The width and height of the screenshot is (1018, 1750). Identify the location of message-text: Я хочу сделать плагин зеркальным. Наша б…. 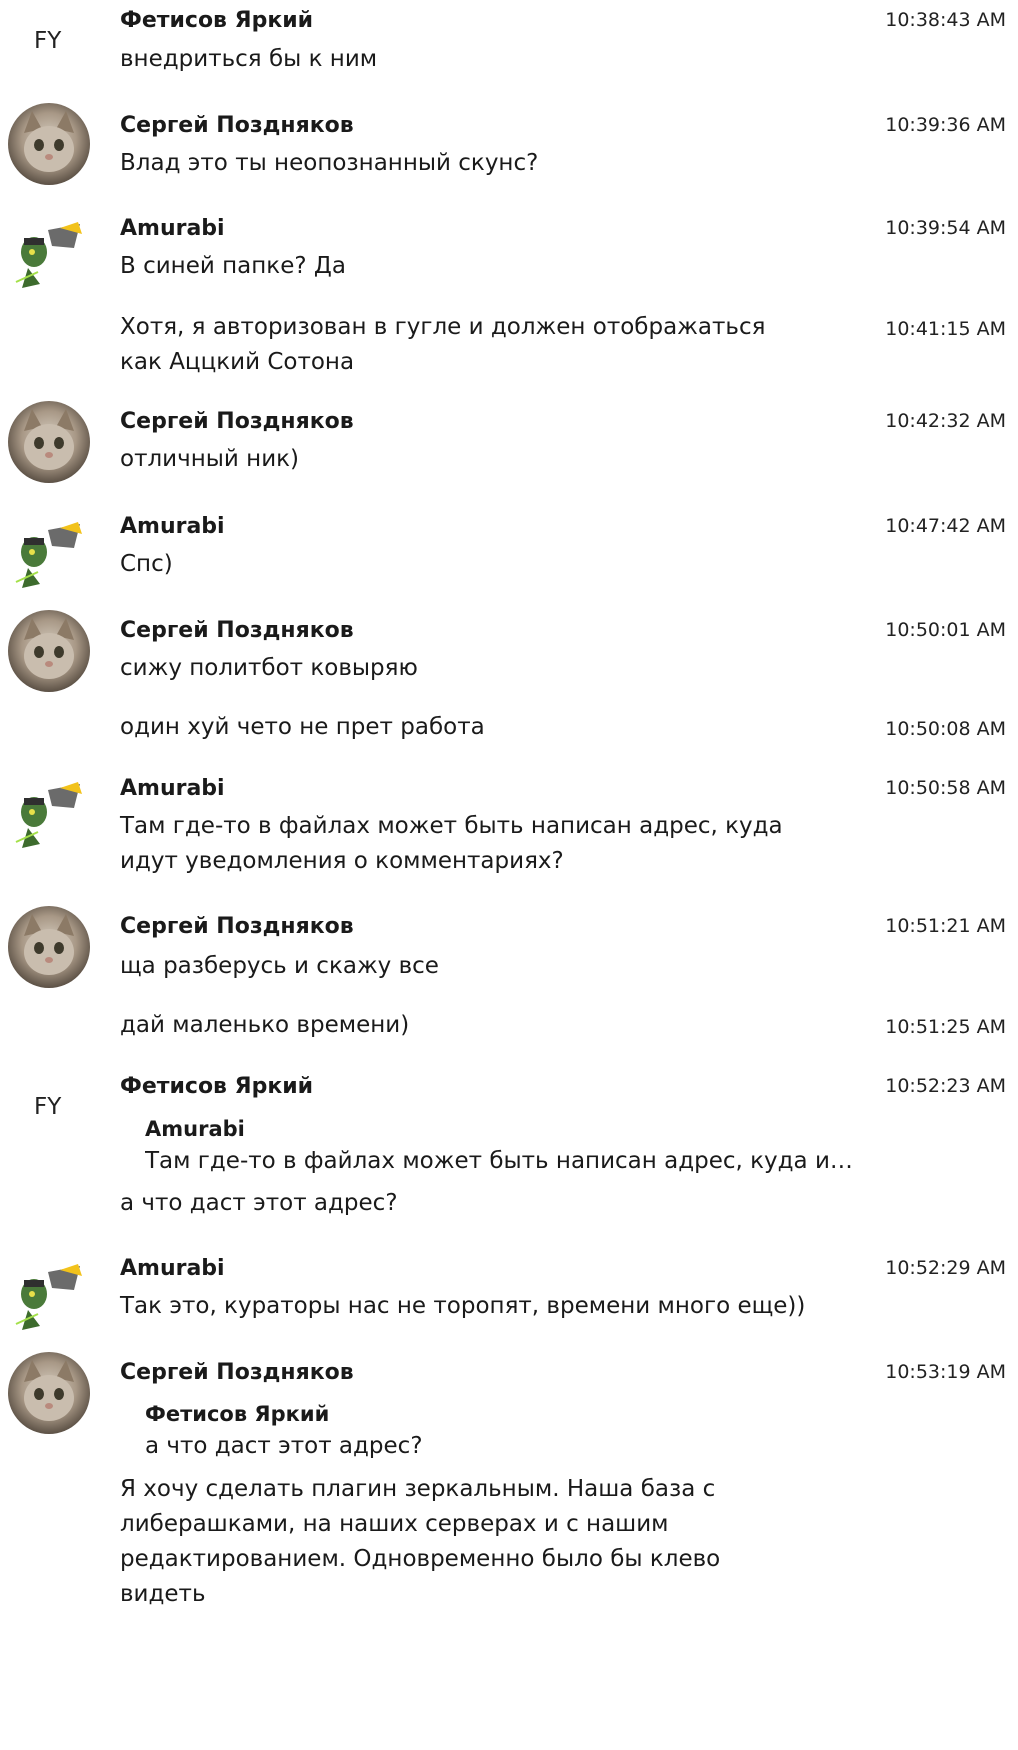
(420, 1541).